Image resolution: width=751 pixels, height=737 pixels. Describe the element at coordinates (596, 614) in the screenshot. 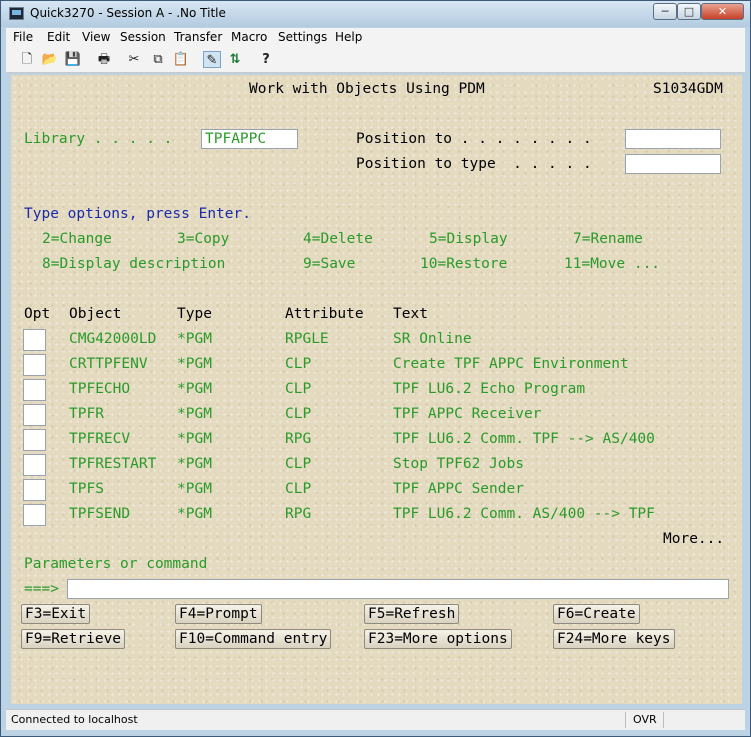

I see `f6-create-button: F6=Create` at that location.